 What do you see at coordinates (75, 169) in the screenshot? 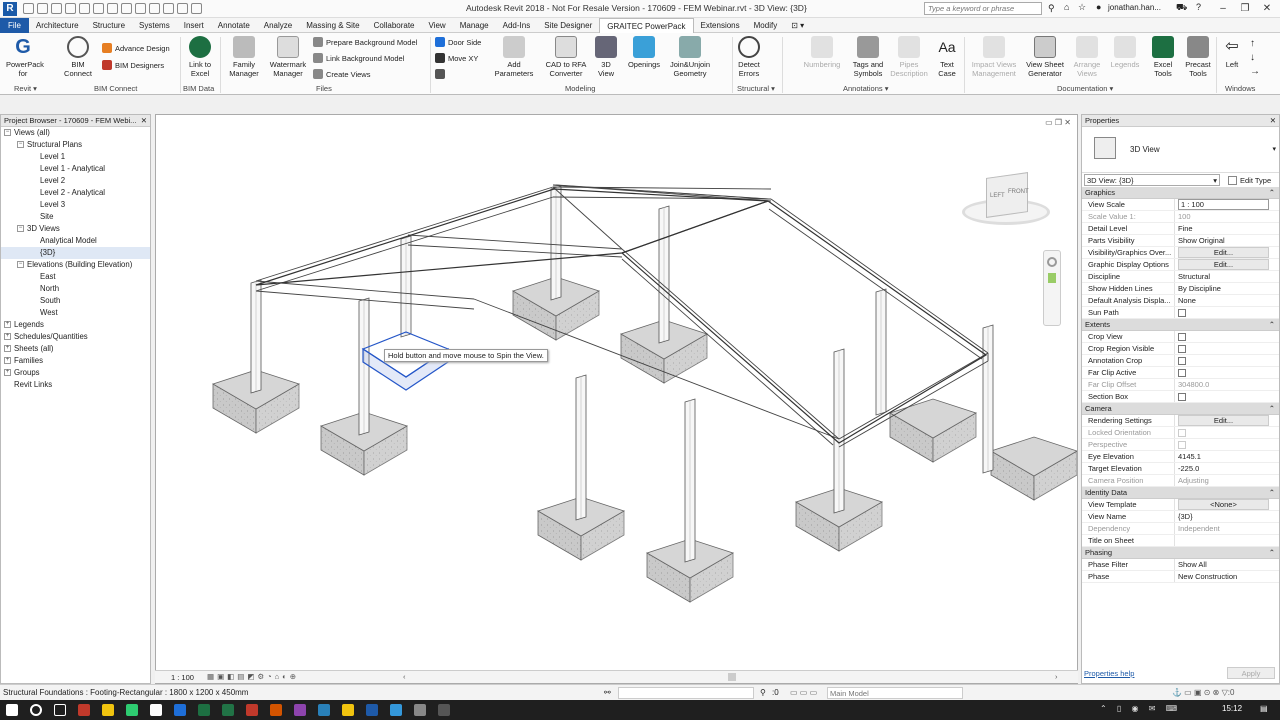
I see `tree-item: Level 1 - Analytical` at bounding box center [75, 169].